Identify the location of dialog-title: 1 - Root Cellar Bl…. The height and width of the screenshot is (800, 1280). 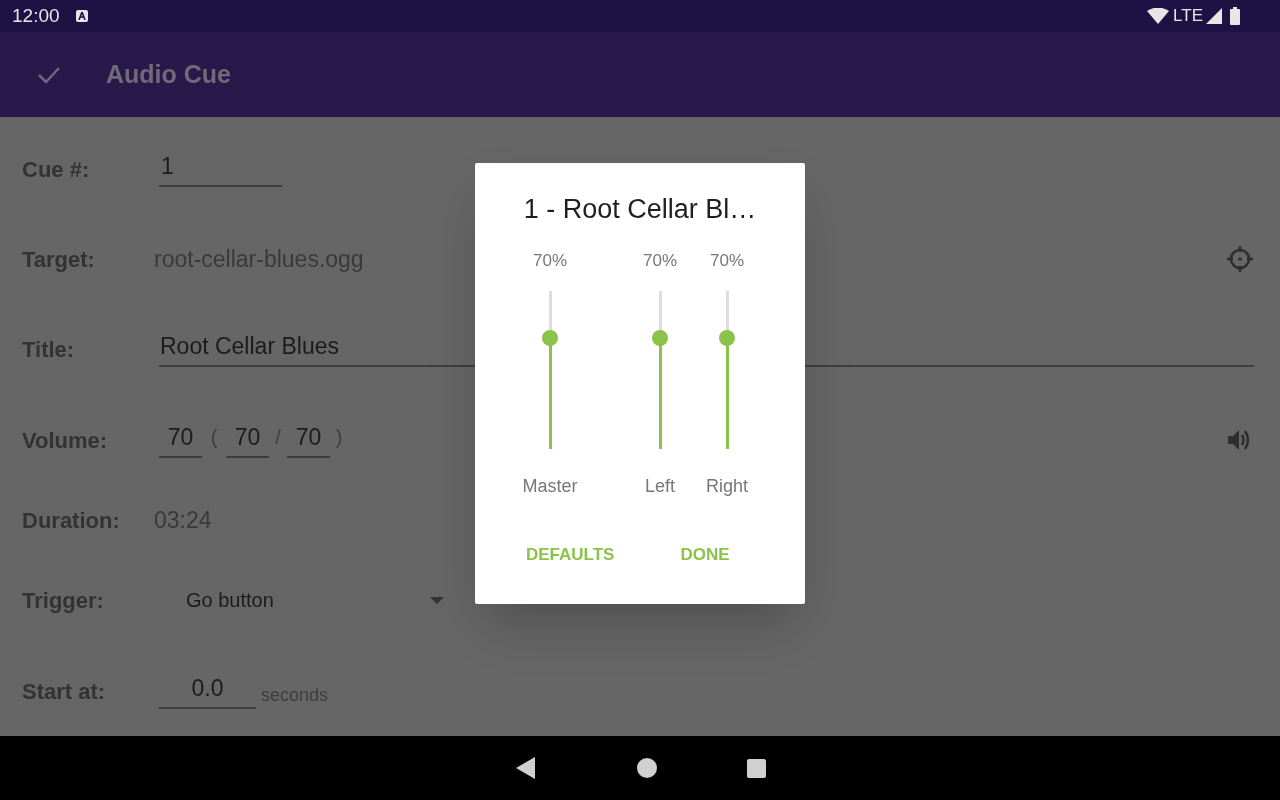
(640, 209).